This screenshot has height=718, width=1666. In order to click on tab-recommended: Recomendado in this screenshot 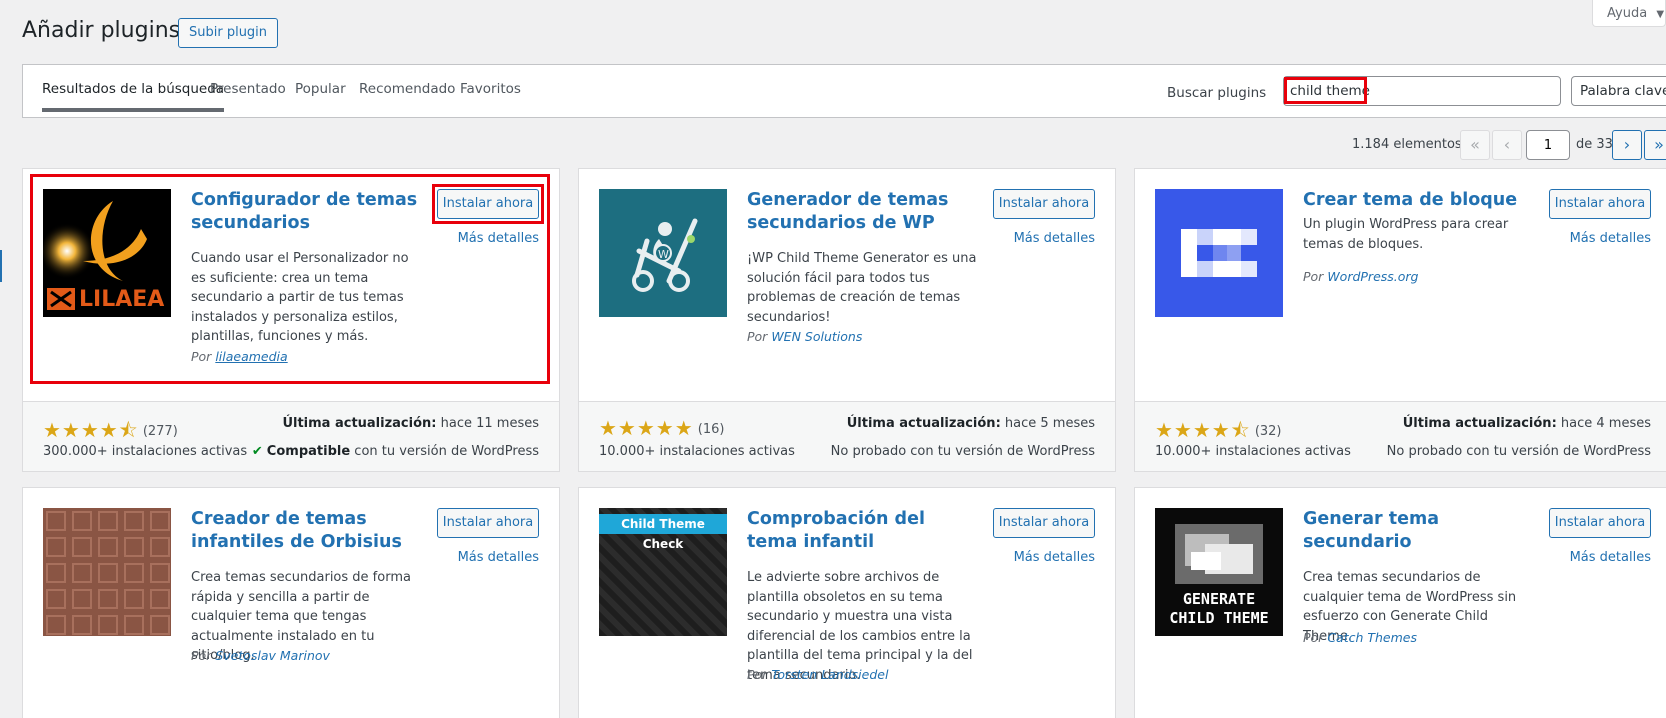, I will do `click(407, 96)`.